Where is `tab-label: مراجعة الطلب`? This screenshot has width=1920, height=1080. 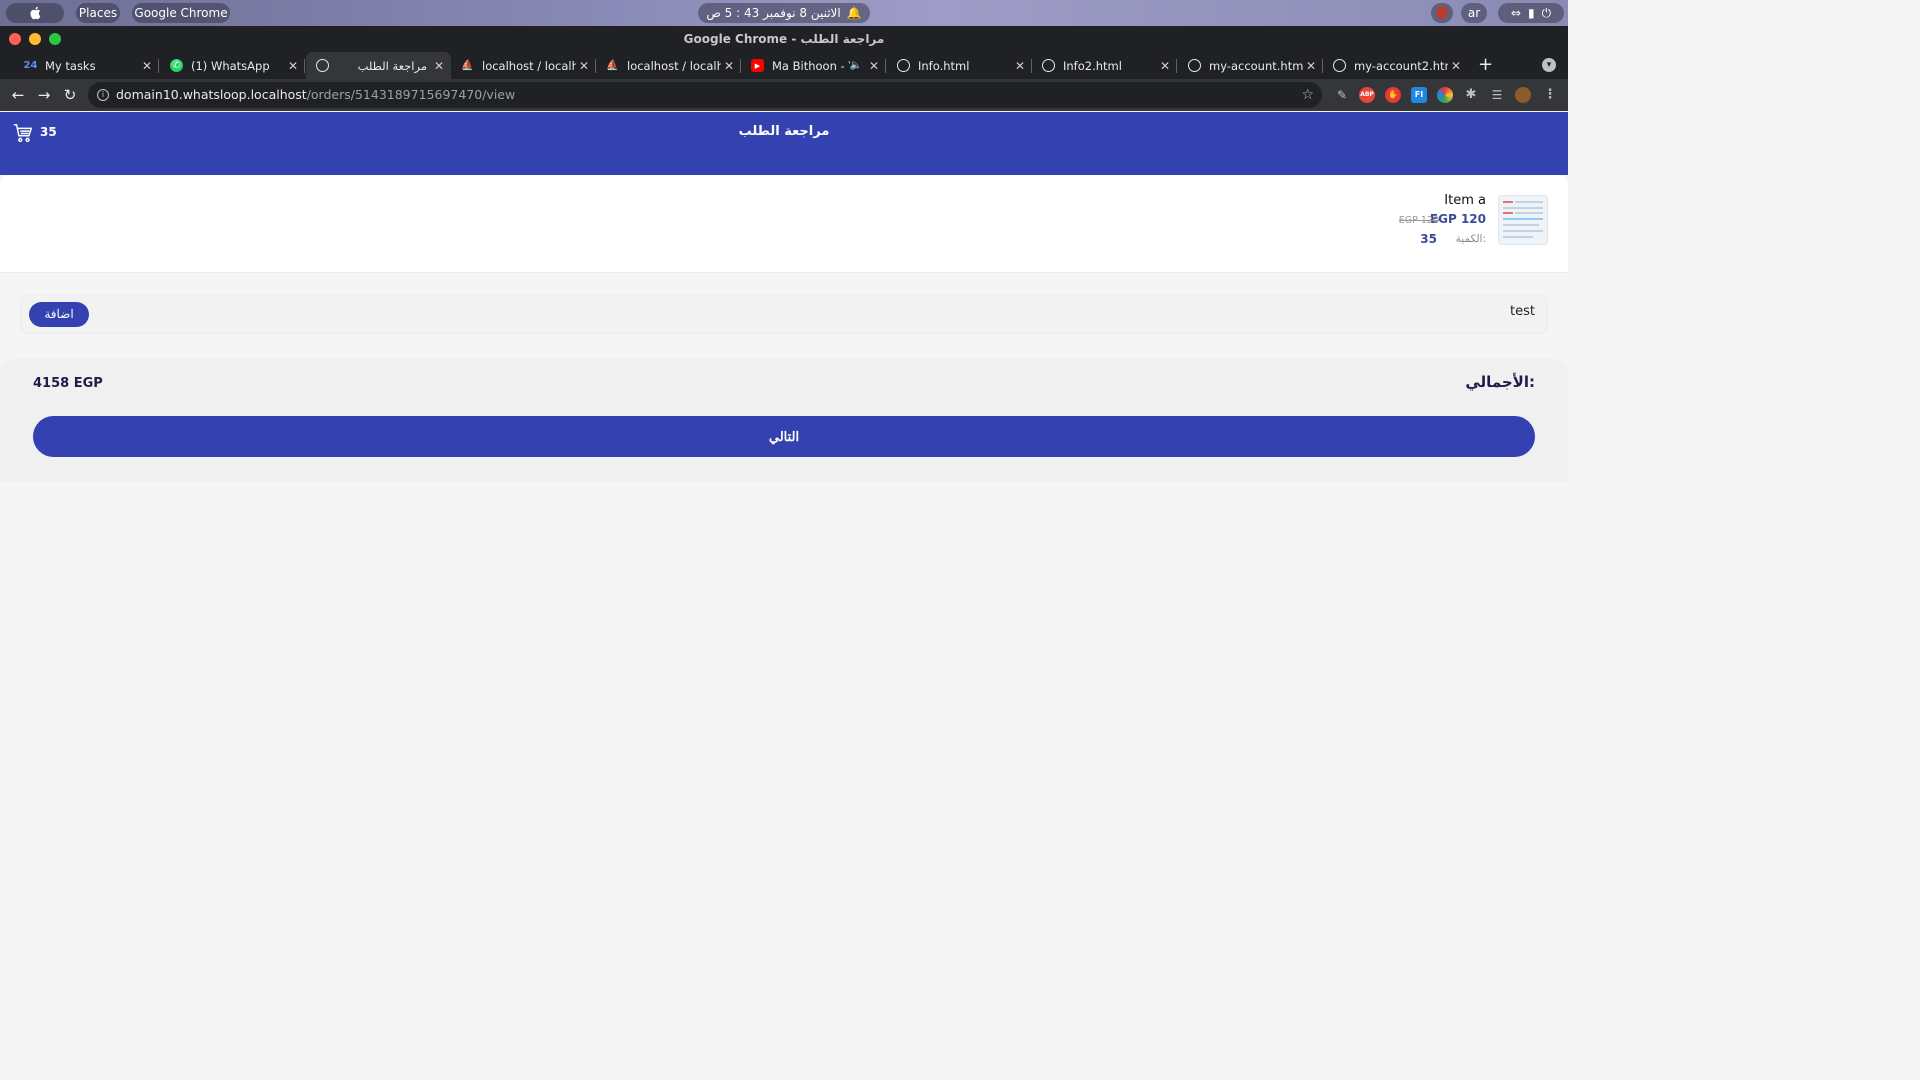 tab-label: مراجعة الطلب is located at coordinates (392, 65).